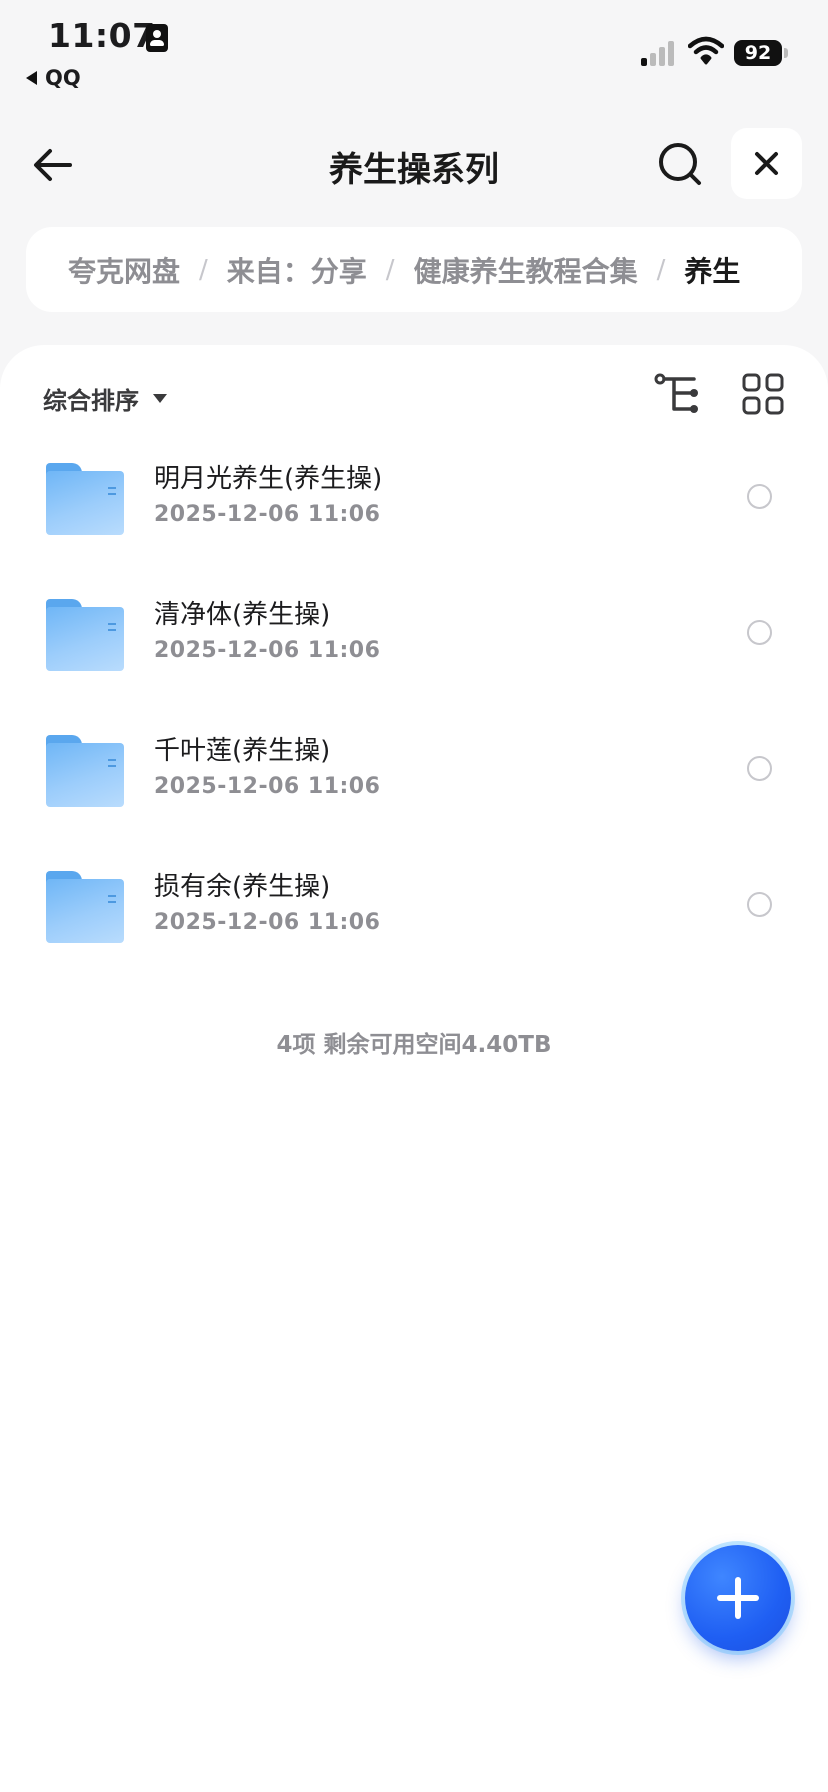  I want to click on breadcrumb-item-current: 养生, so click(712, 271).